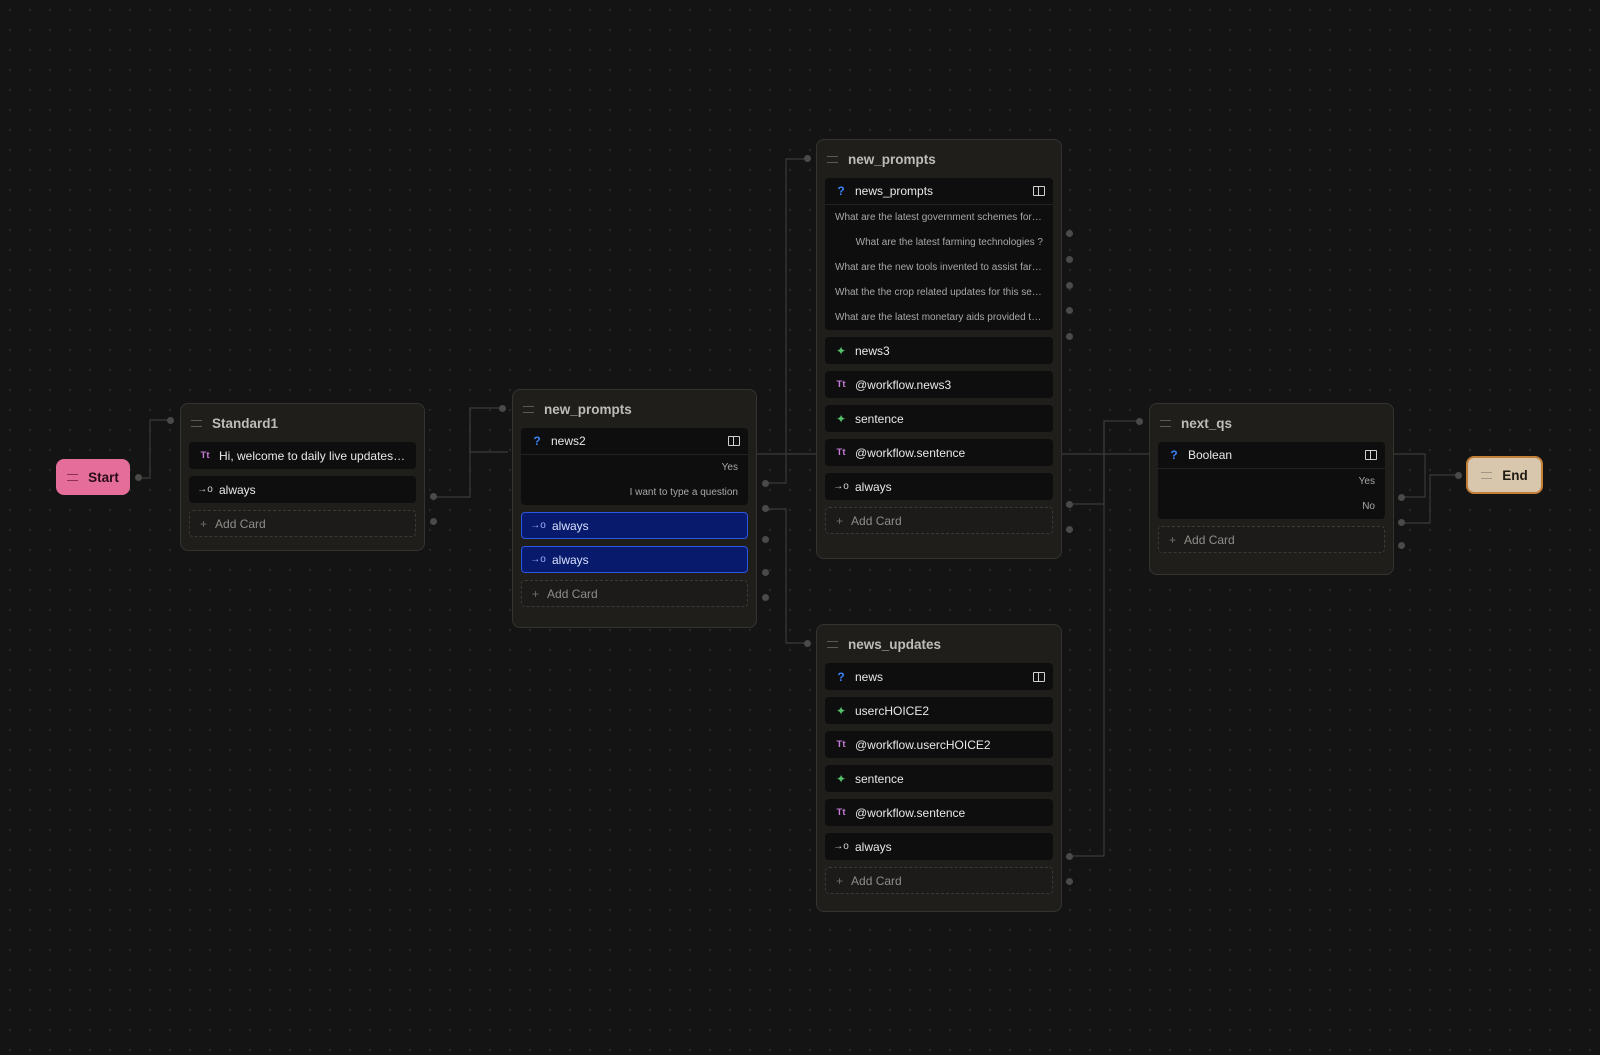 The width and height of the screenshot is (1600, 1055). Describe the element at coordinates (103, 477) in the screenshot. I see `start-label: Start` at that location.